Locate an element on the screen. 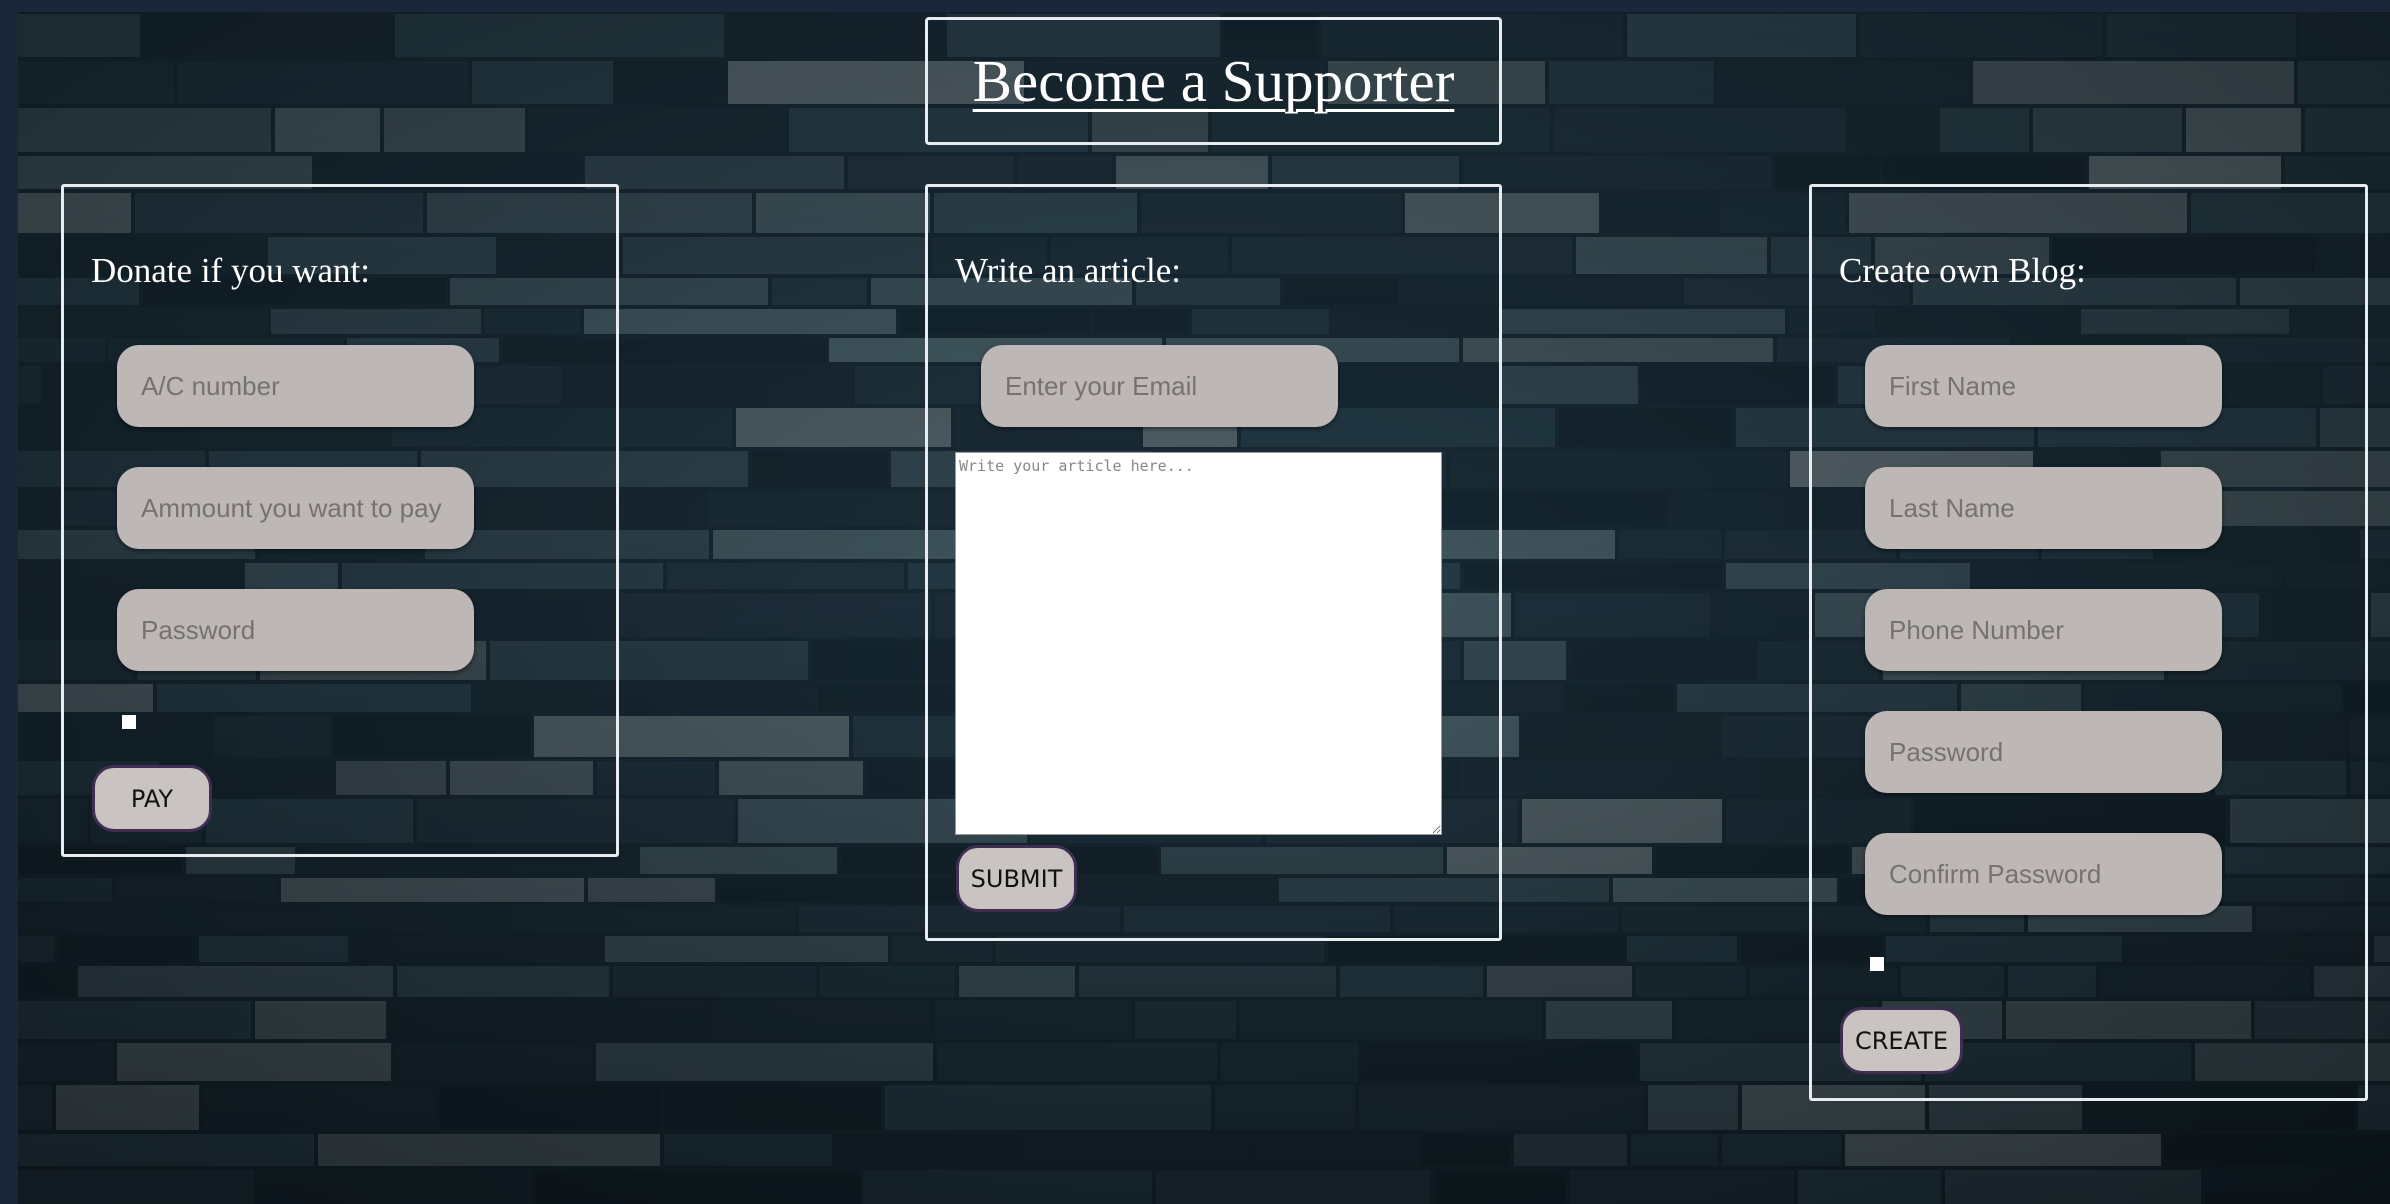 The width and height of the screenshot is (2390, 1204). donate-checkbox is located at coordinates (129, 722).